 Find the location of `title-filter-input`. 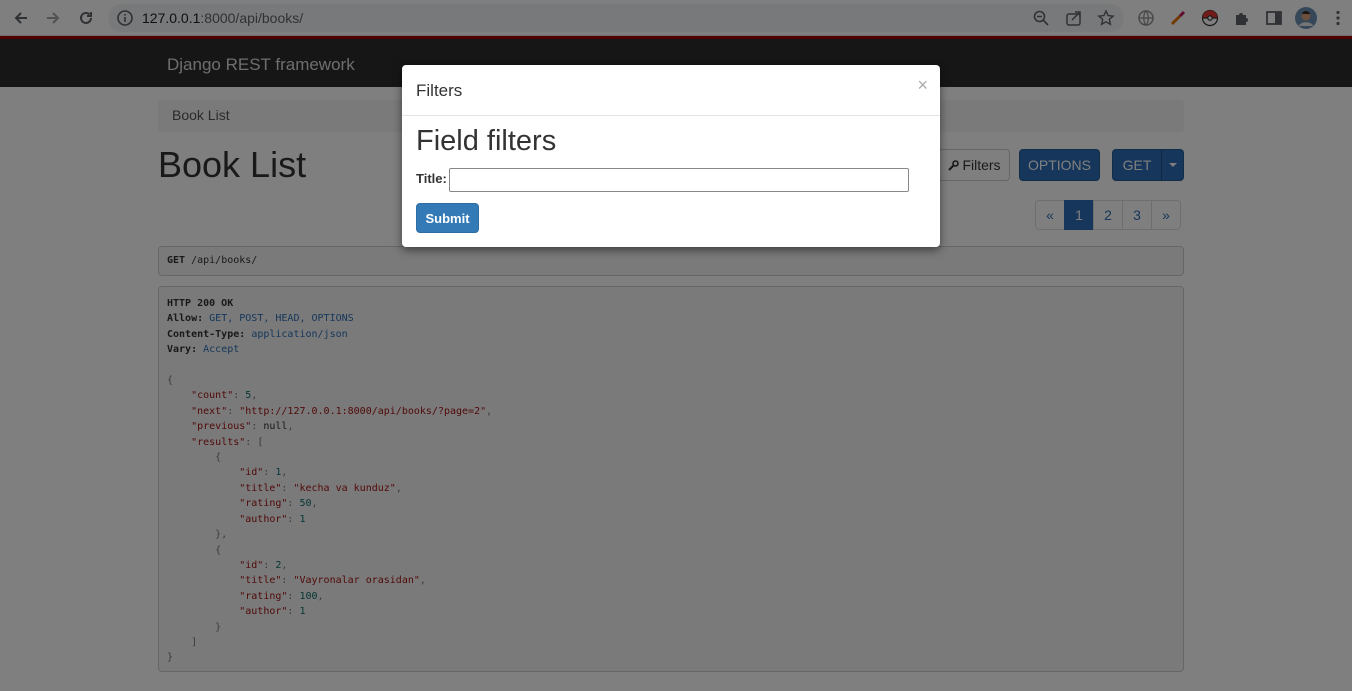

title-filter-input is located at coordinates (679, 180).